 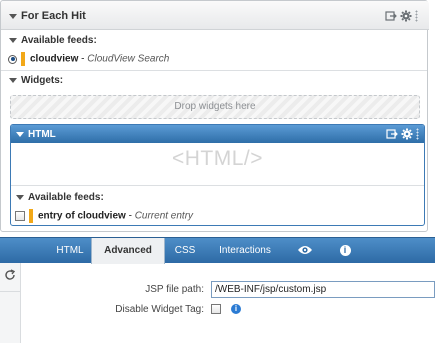 What do you see at coordinates (185, 251) in the screenshot?
I see `tab-css: CSS` at bounding box center [185, 251].